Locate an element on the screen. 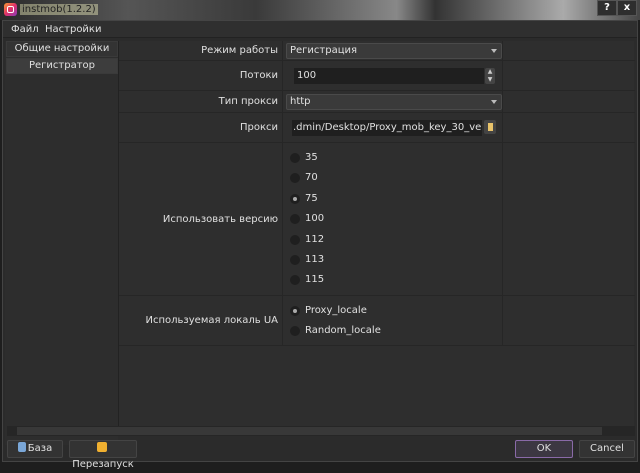  mode-select: Регистрация is located at coordinates (394, 51).